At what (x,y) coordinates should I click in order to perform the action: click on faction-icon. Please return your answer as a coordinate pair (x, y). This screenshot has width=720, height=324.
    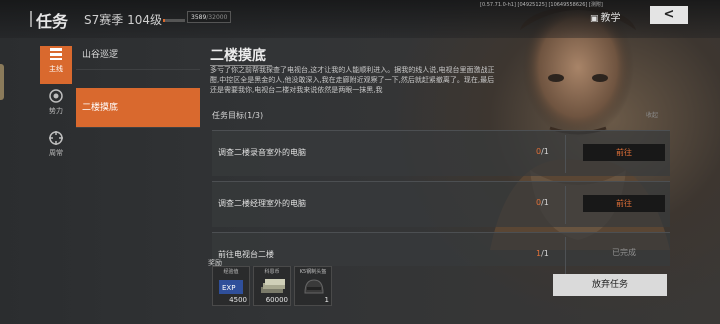
    Looking at the image, I should click on (56, 96).